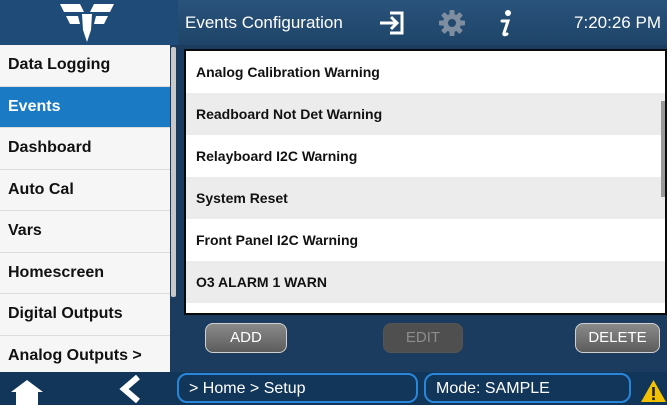 The image size is (667, 405). What do you see at coordinates (527, 388) in the screenshot?
I see `mode-indicator: Mode: SAMPLE` at bounding box center [527, 388].